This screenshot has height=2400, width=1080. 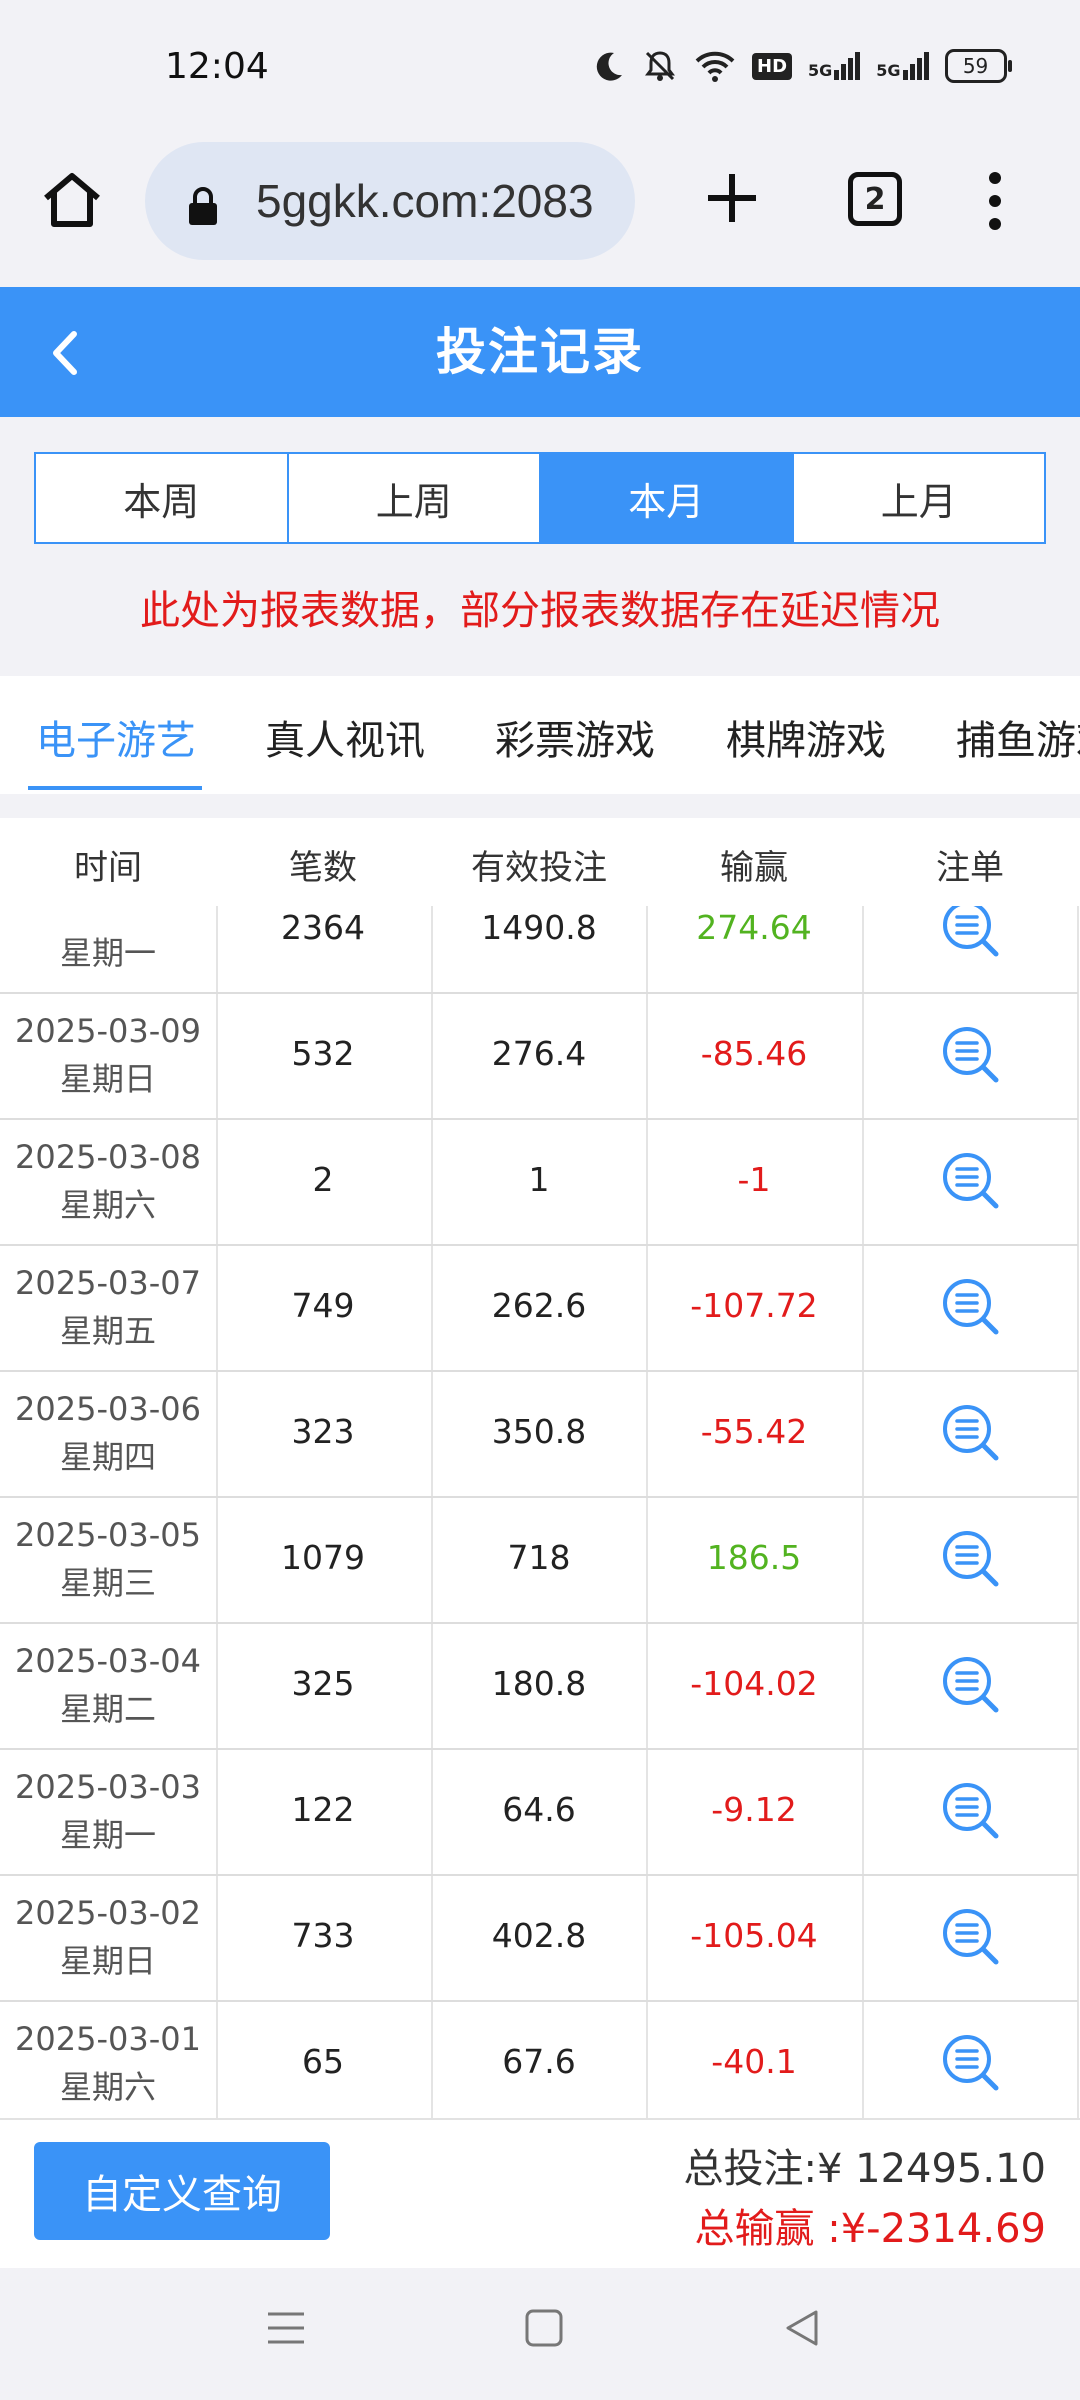 What do you see at coordinates (802, 2328) in the screenshot?
I see `back-triangle-icon` at bounding box center [802, 2328].